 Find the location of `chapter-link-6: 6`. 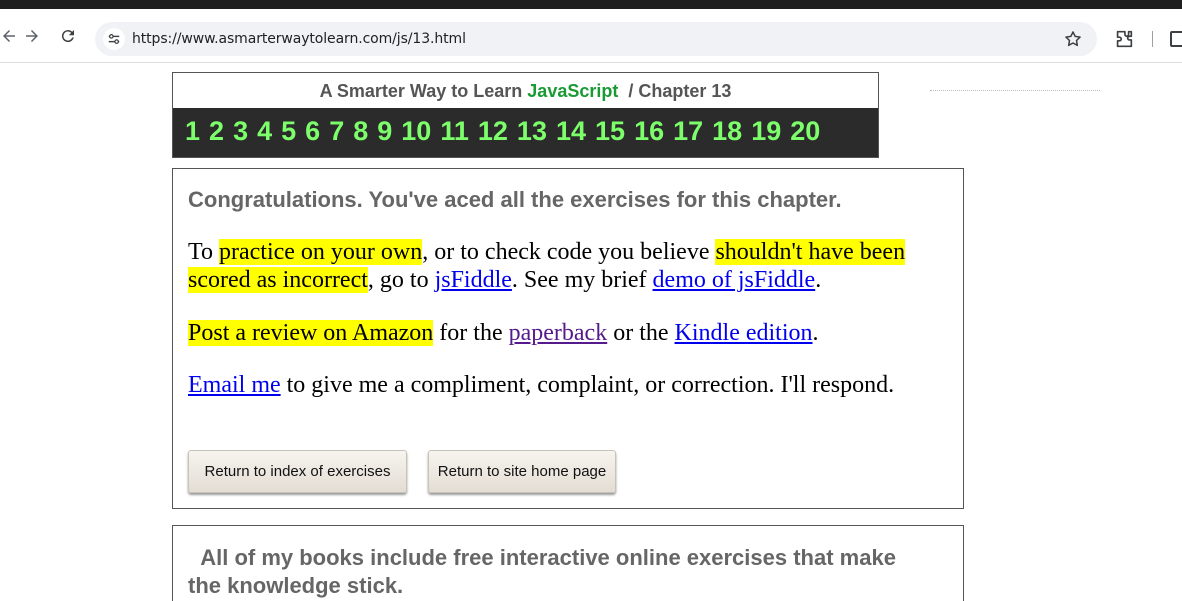

chapter-link-6: 6 is located at coordinates (312, 131).